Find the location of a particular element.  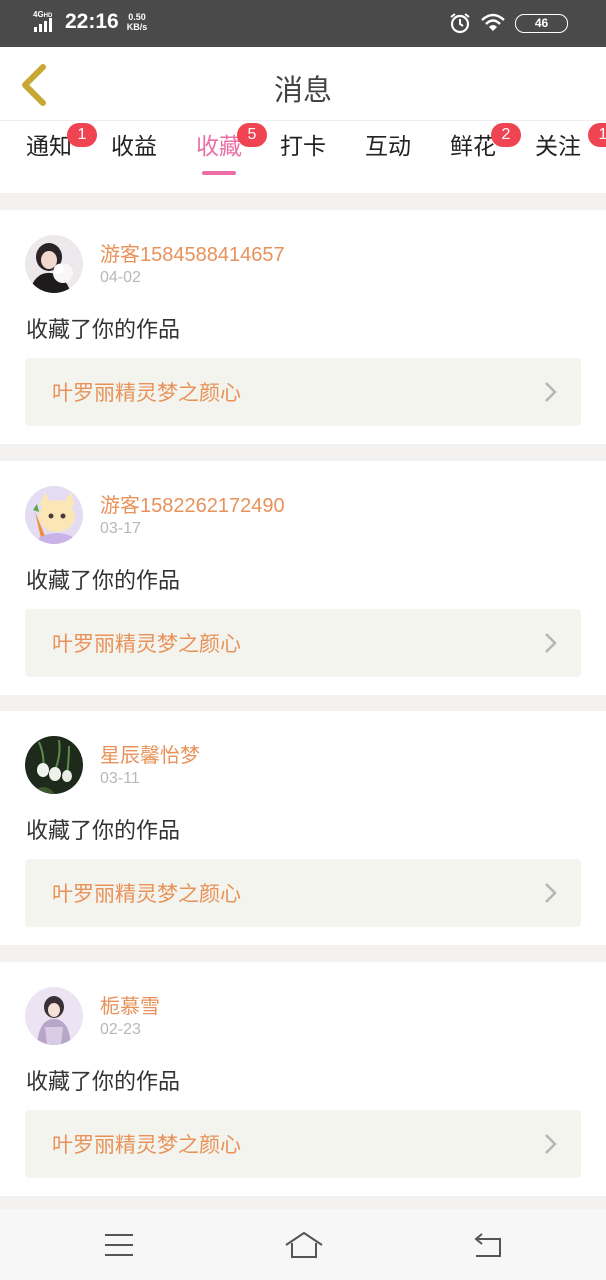

username: 游客1584588414657 is located at coordinates (192, 252).